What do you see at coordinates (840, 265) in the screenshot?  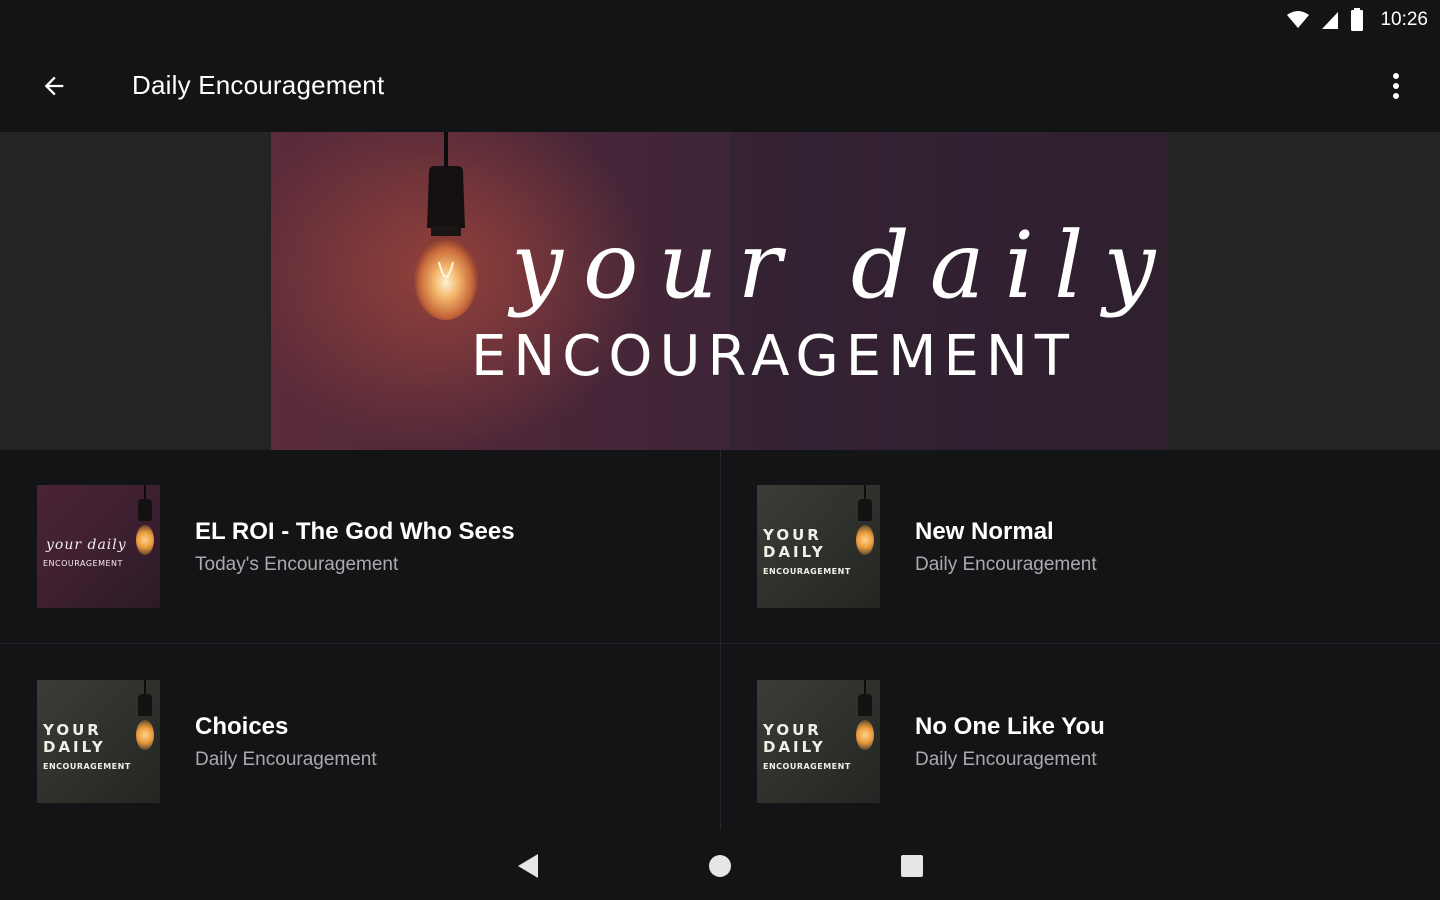 I see `banner-script-text: your daily` at bounding box center [840, 265].